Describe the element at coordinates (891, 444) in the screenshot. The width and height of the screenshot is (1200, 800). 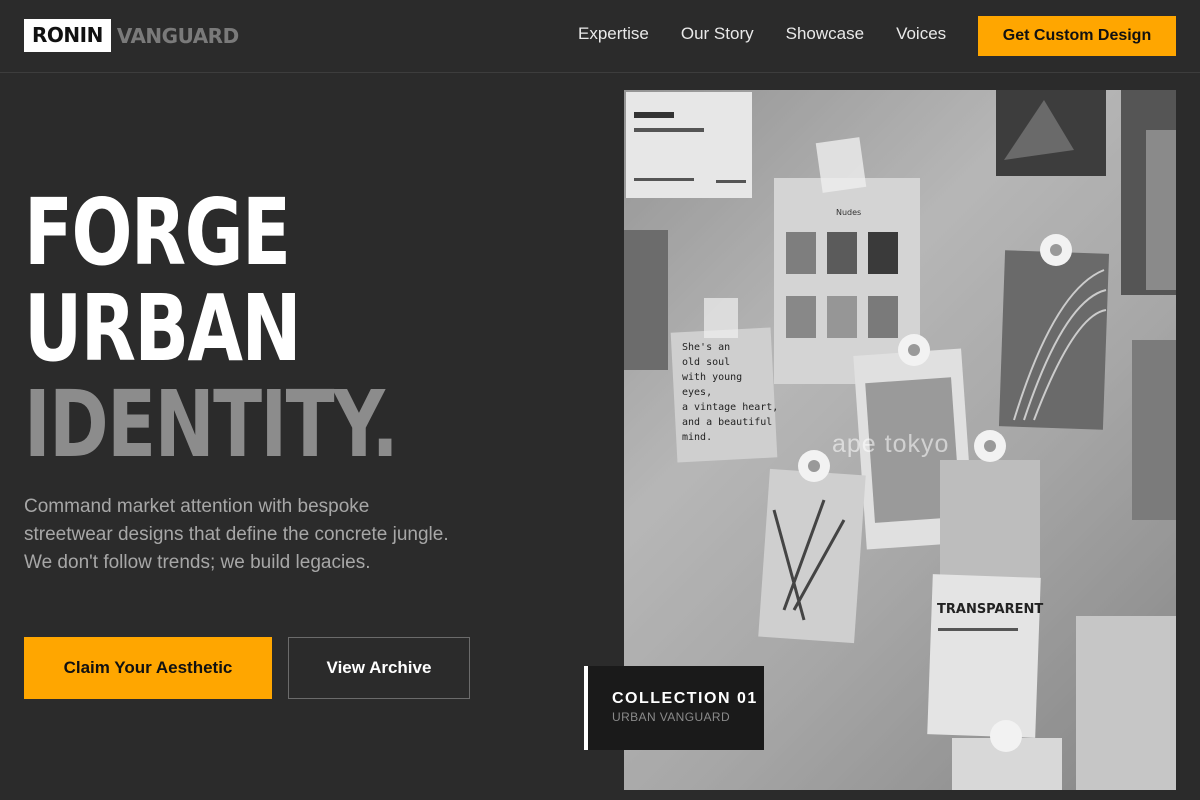
I see `photo-watermark: ape tokyo` at that location.